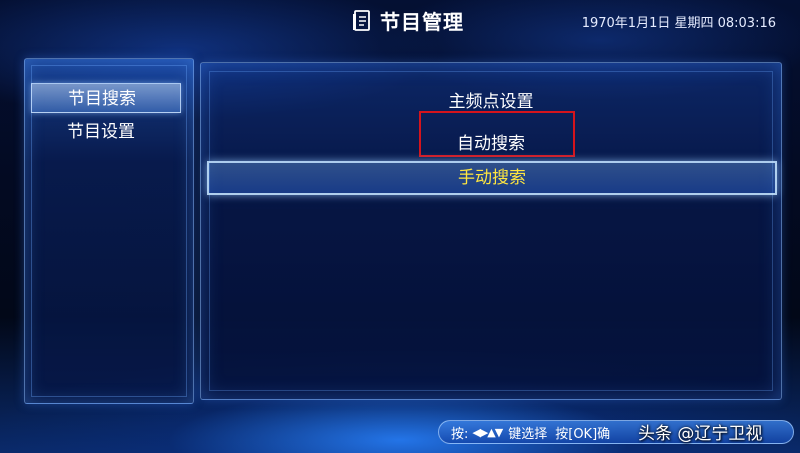 This screenshot has width=800, height=453. I want to click on document-icon, so click(361, 20).